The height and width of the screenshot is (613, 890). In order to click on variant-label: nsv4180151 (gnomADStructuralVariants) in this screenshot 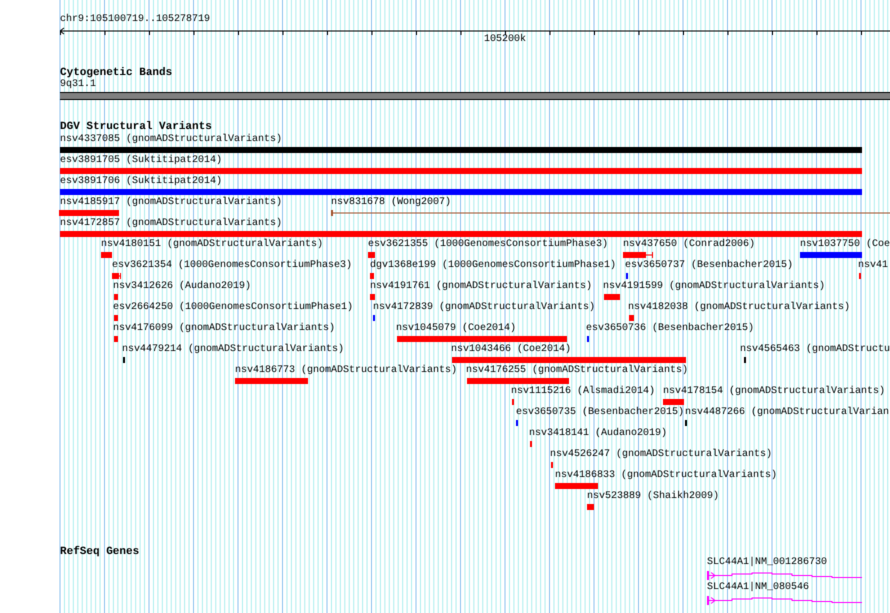, I will do `click(212, 245)`.